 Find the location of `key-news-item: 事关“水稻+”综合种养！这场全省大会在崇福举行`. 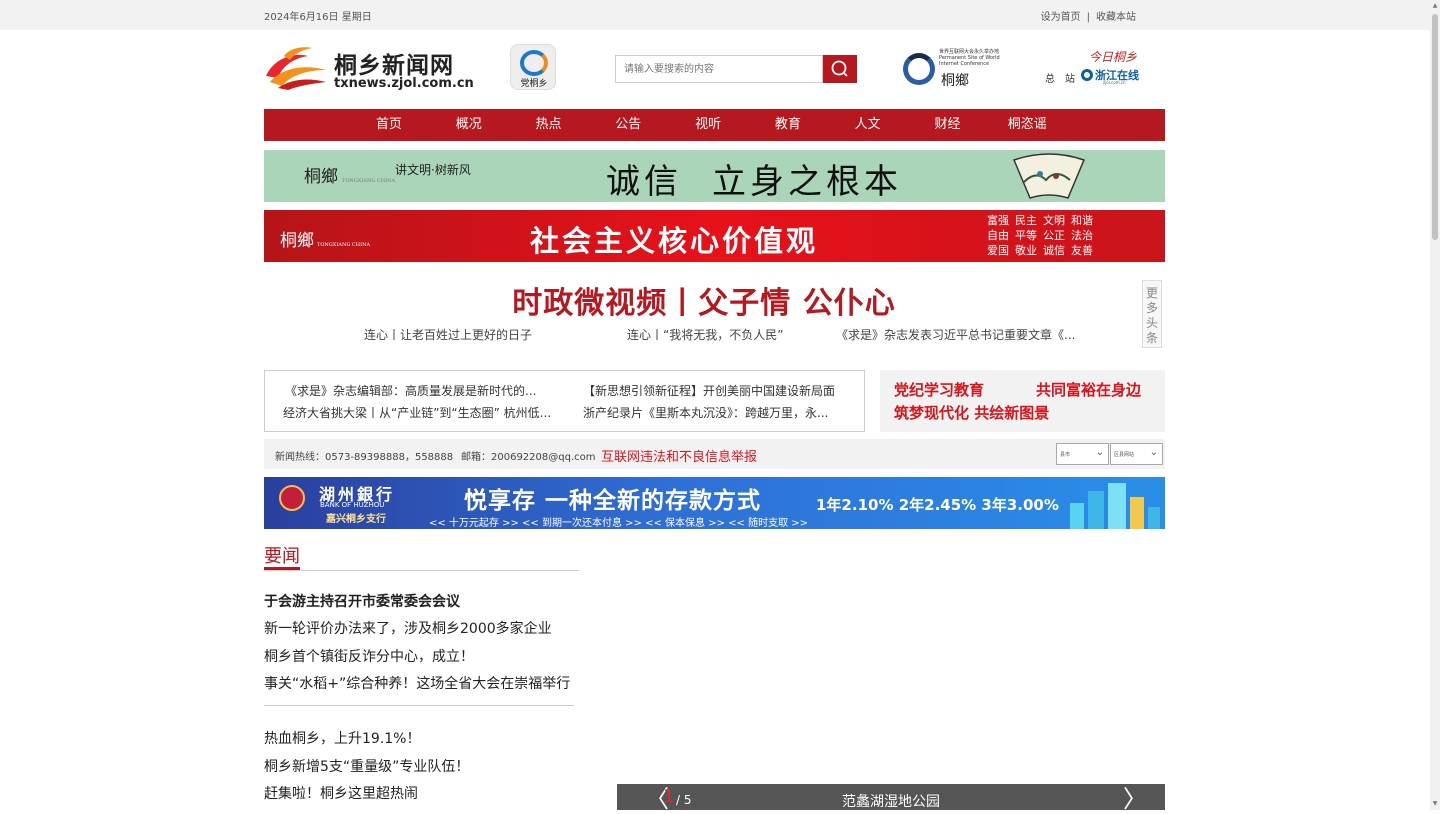

key-news-item: 事关“水稻+”综合种养！这场全省大会在崇福举行 is located at coordinates (417, 683).